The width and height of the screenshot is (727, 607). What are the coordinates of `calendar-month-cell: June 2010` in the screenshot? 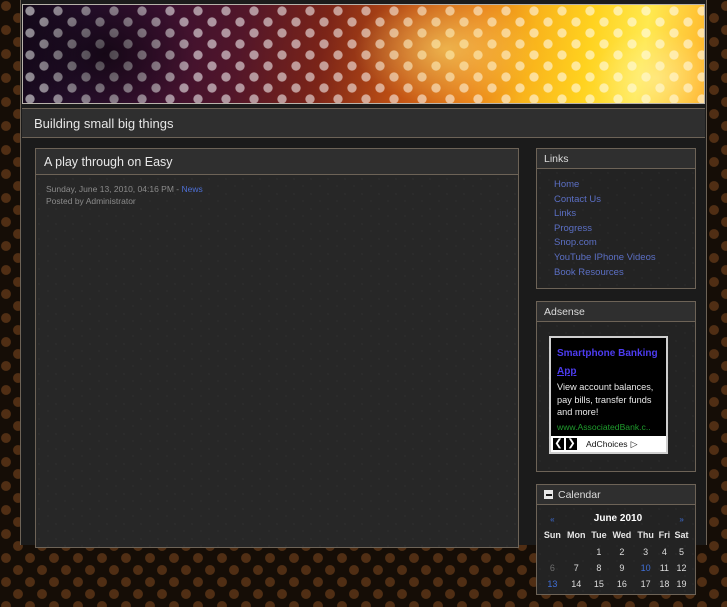 It's located at (618, 518).